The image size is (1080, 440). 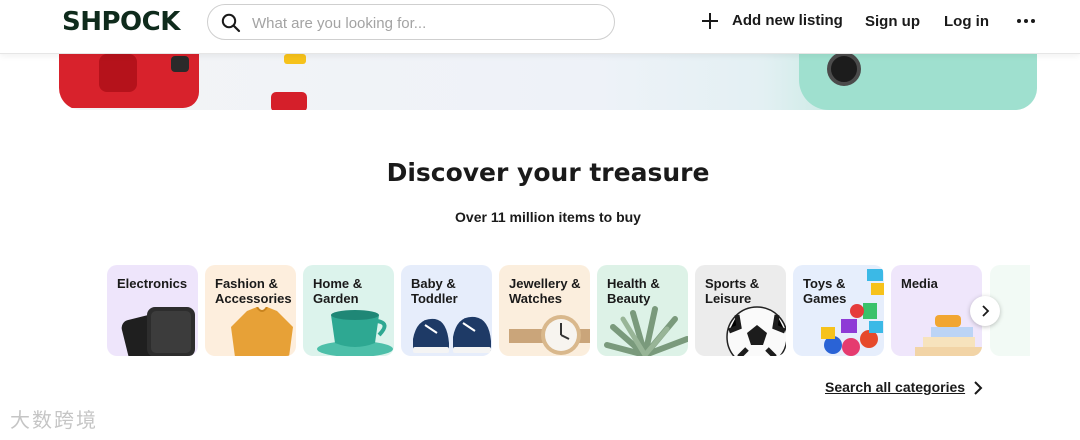 What do you see at coordinates (936, 310) in the screenshot?
I see `category-card-media: Media` at bounding box center [936, 310].